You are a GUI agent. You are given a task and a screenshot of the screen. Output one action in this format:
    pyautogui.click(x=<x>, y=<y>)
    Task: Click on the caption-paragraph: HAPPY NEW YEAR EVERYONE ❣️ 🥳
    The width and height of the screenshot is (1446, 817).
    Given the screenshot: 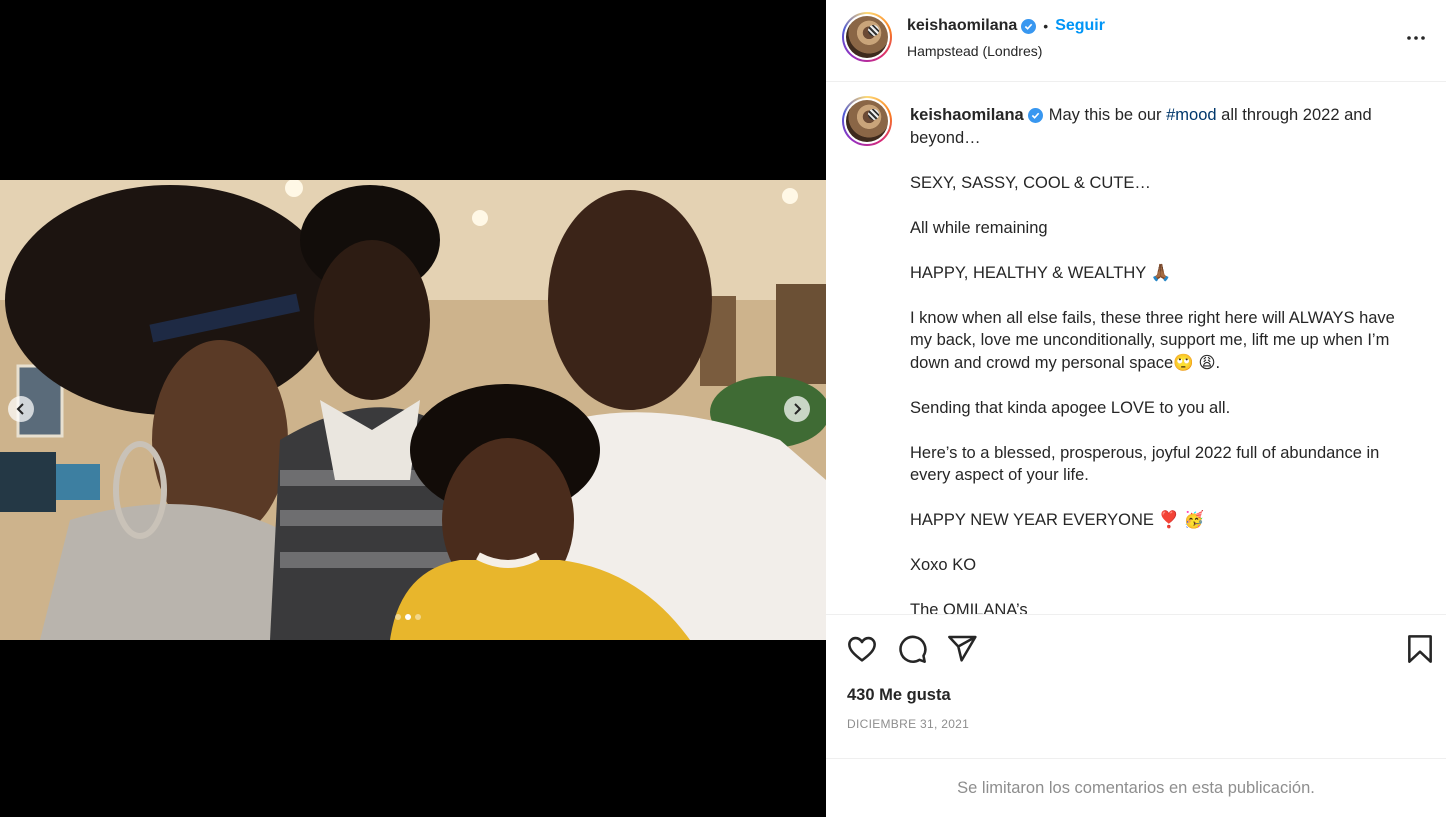 What is the action you would take?
    pyautogui.click(x=1057, y=520)
    